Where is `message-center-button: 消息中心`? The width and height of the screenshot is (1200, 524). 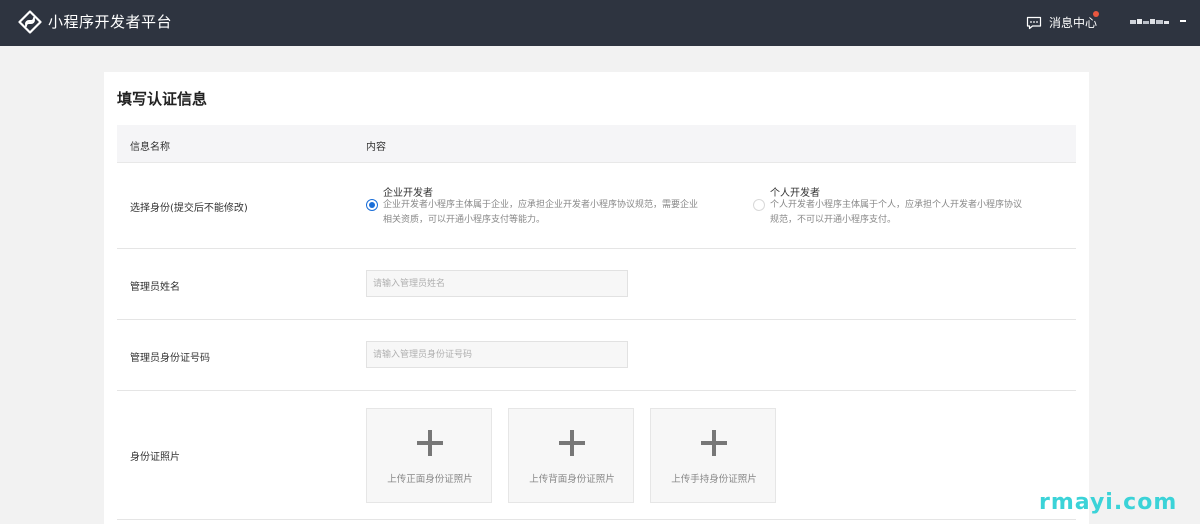 message-center-button: 消息中心 is located at coordinates (1062, 21).